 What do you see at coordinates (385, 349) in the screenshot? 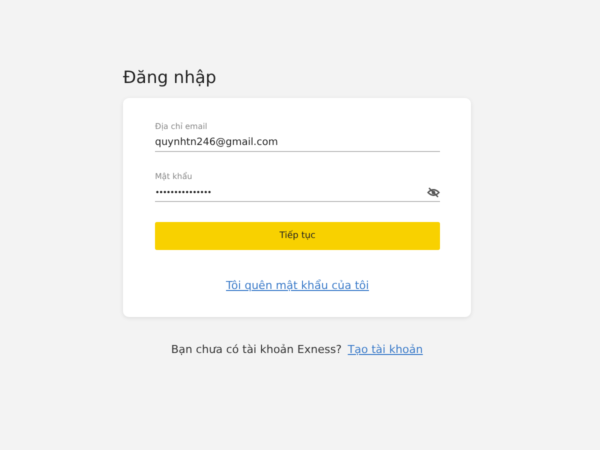
I see `create-account-link: Tạo tài khoản` at bounding box center [385, 349].